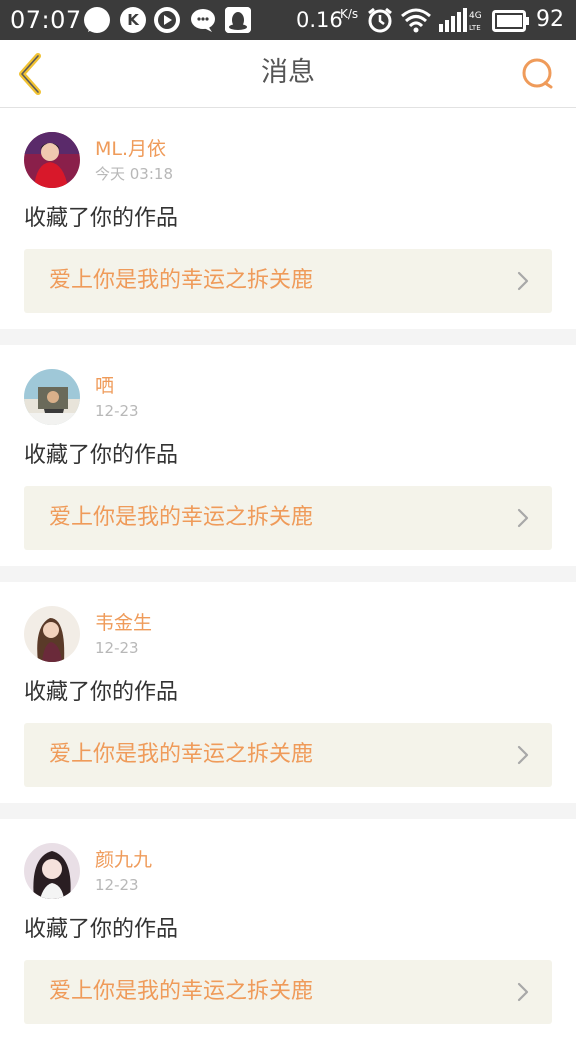 The height and width of the screenshot is (1040, 576). I want to click on status-bar: 07:07 K 0.16 K/s 4G LTE 92, so click(288, 20).